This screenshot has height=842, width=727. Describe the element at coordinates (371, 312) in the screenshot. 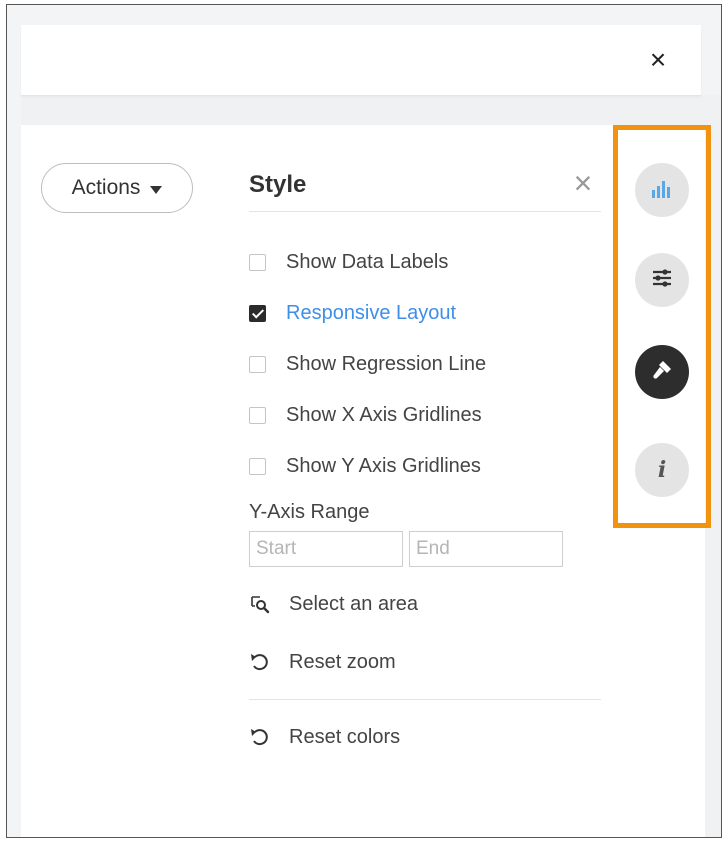

I see `option-label: Responsive Layout` at that location.